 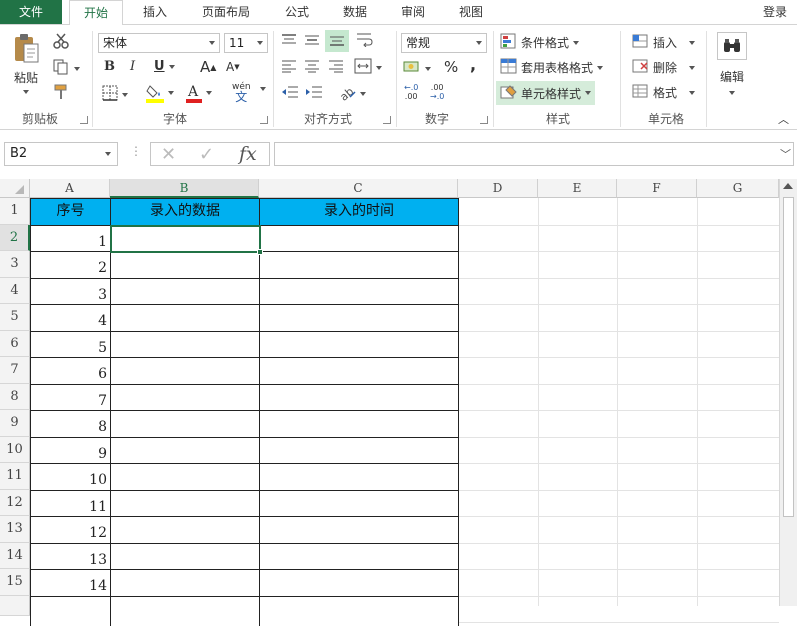 What do you see at coordinates (775, 12) in the screenshot?
I see `login-link: 登录` at bounding box center [775, 12].